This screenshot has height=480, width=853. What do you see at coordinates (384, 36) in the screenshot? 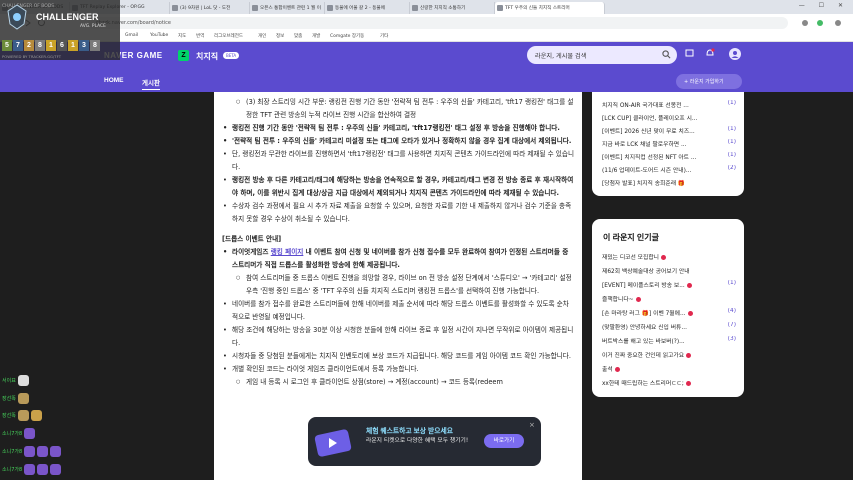
I see `bookmark: 기타` at bounding box center [384, 36].